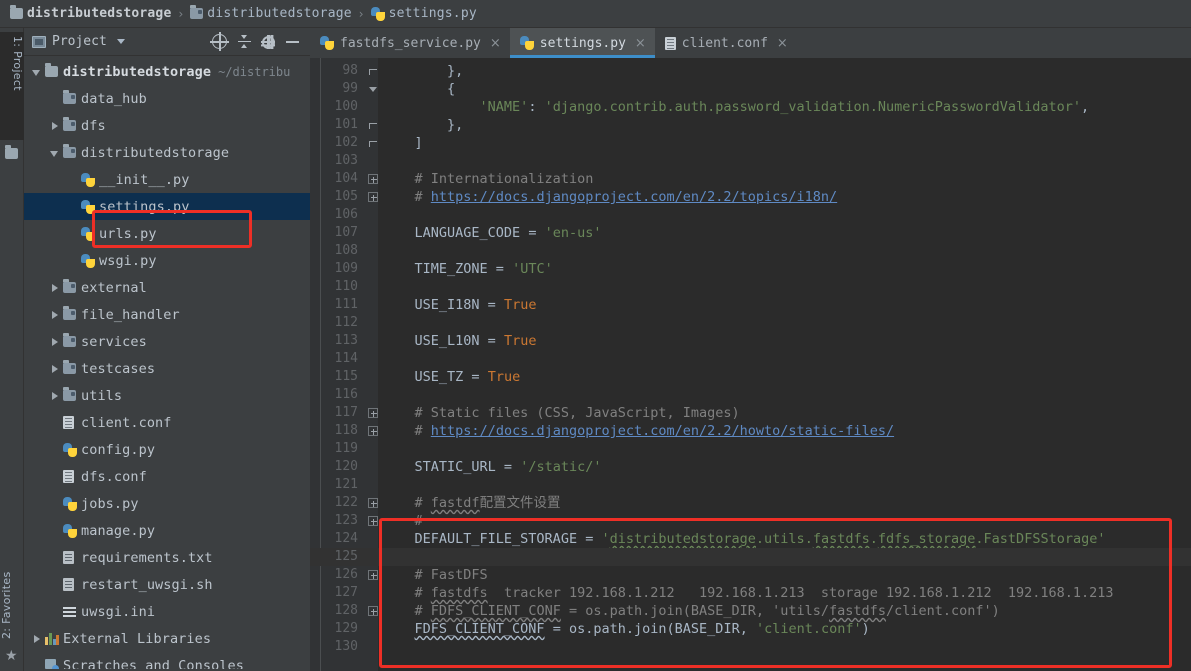 The image size is (1191, 671). Describe the element at coordinates (750, 125) in the screenshot. I see `code-line-101: 101 },` at that location.